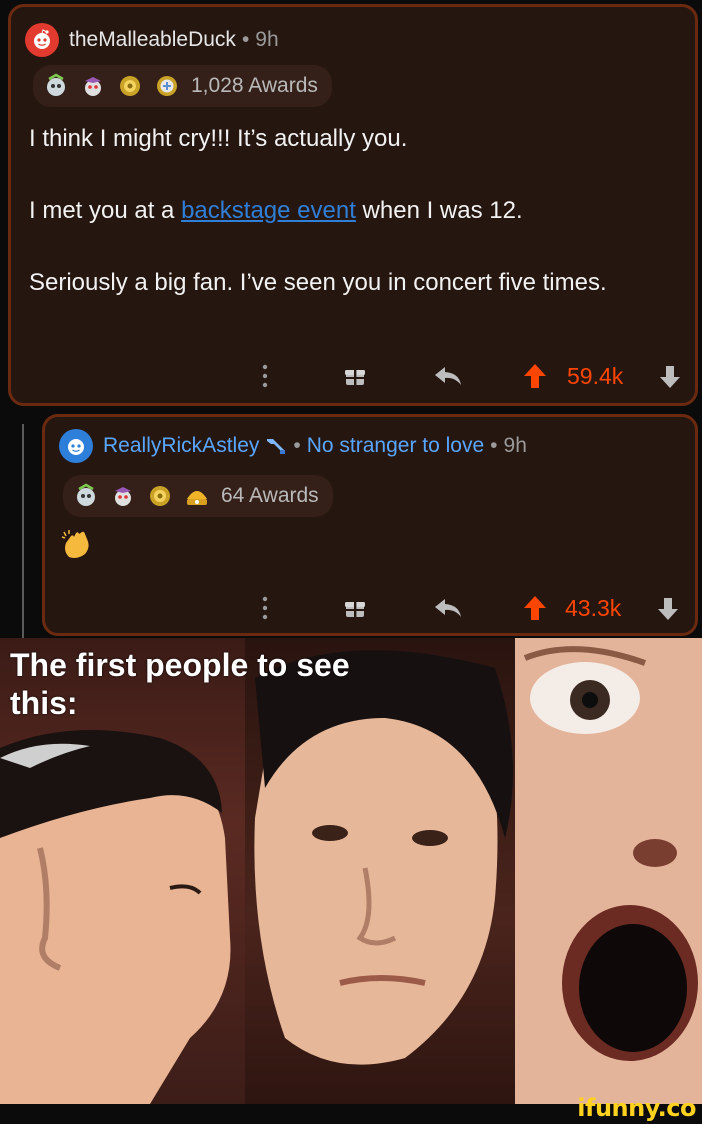  Describe the element at coordinates (636, 1108) in the screenshot. I see `ifunny-watermark: ifunny.co` at that location.